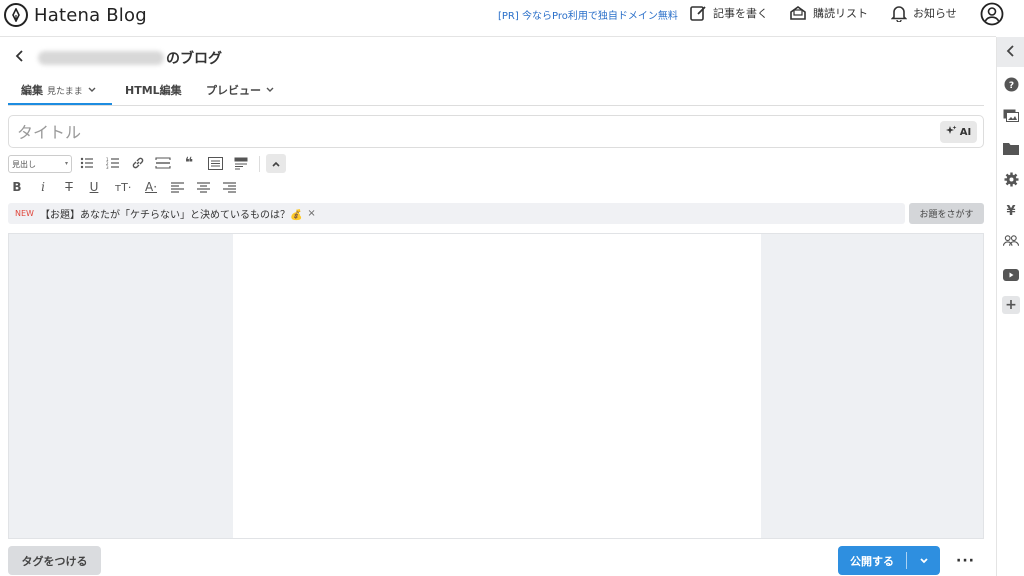 The width and height of the screenshot is (1024, 576). What do you see at coordinates (456, 213) in the screenshot?
I see `topic-bar: NEW 【お題】あなたが「ケチらない」と決めているものは？💰 ×` at bounding box center [456, 213].